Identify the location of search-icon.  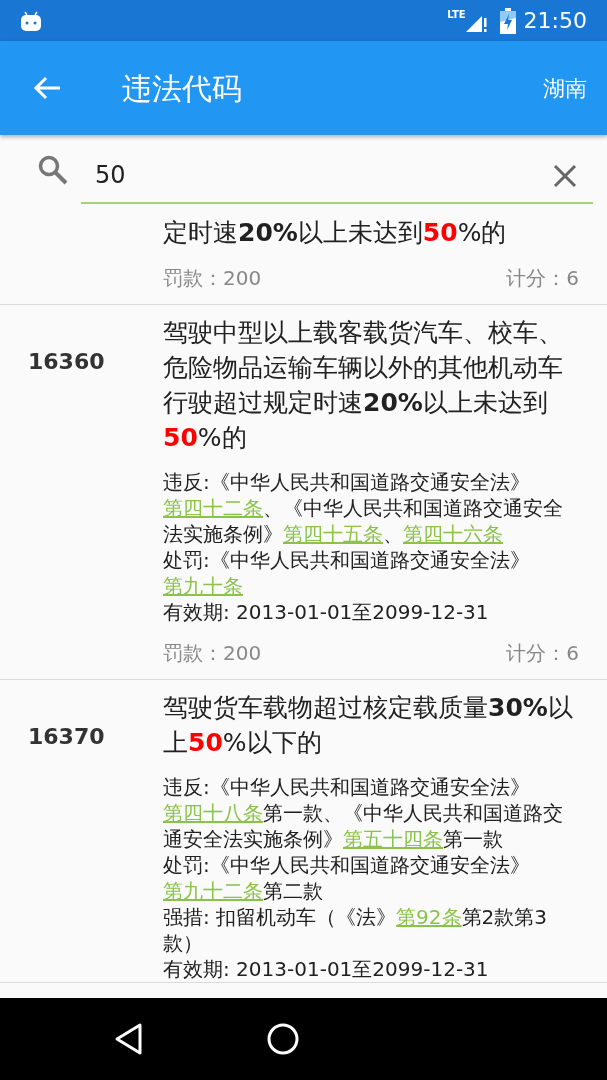
(53, 170).